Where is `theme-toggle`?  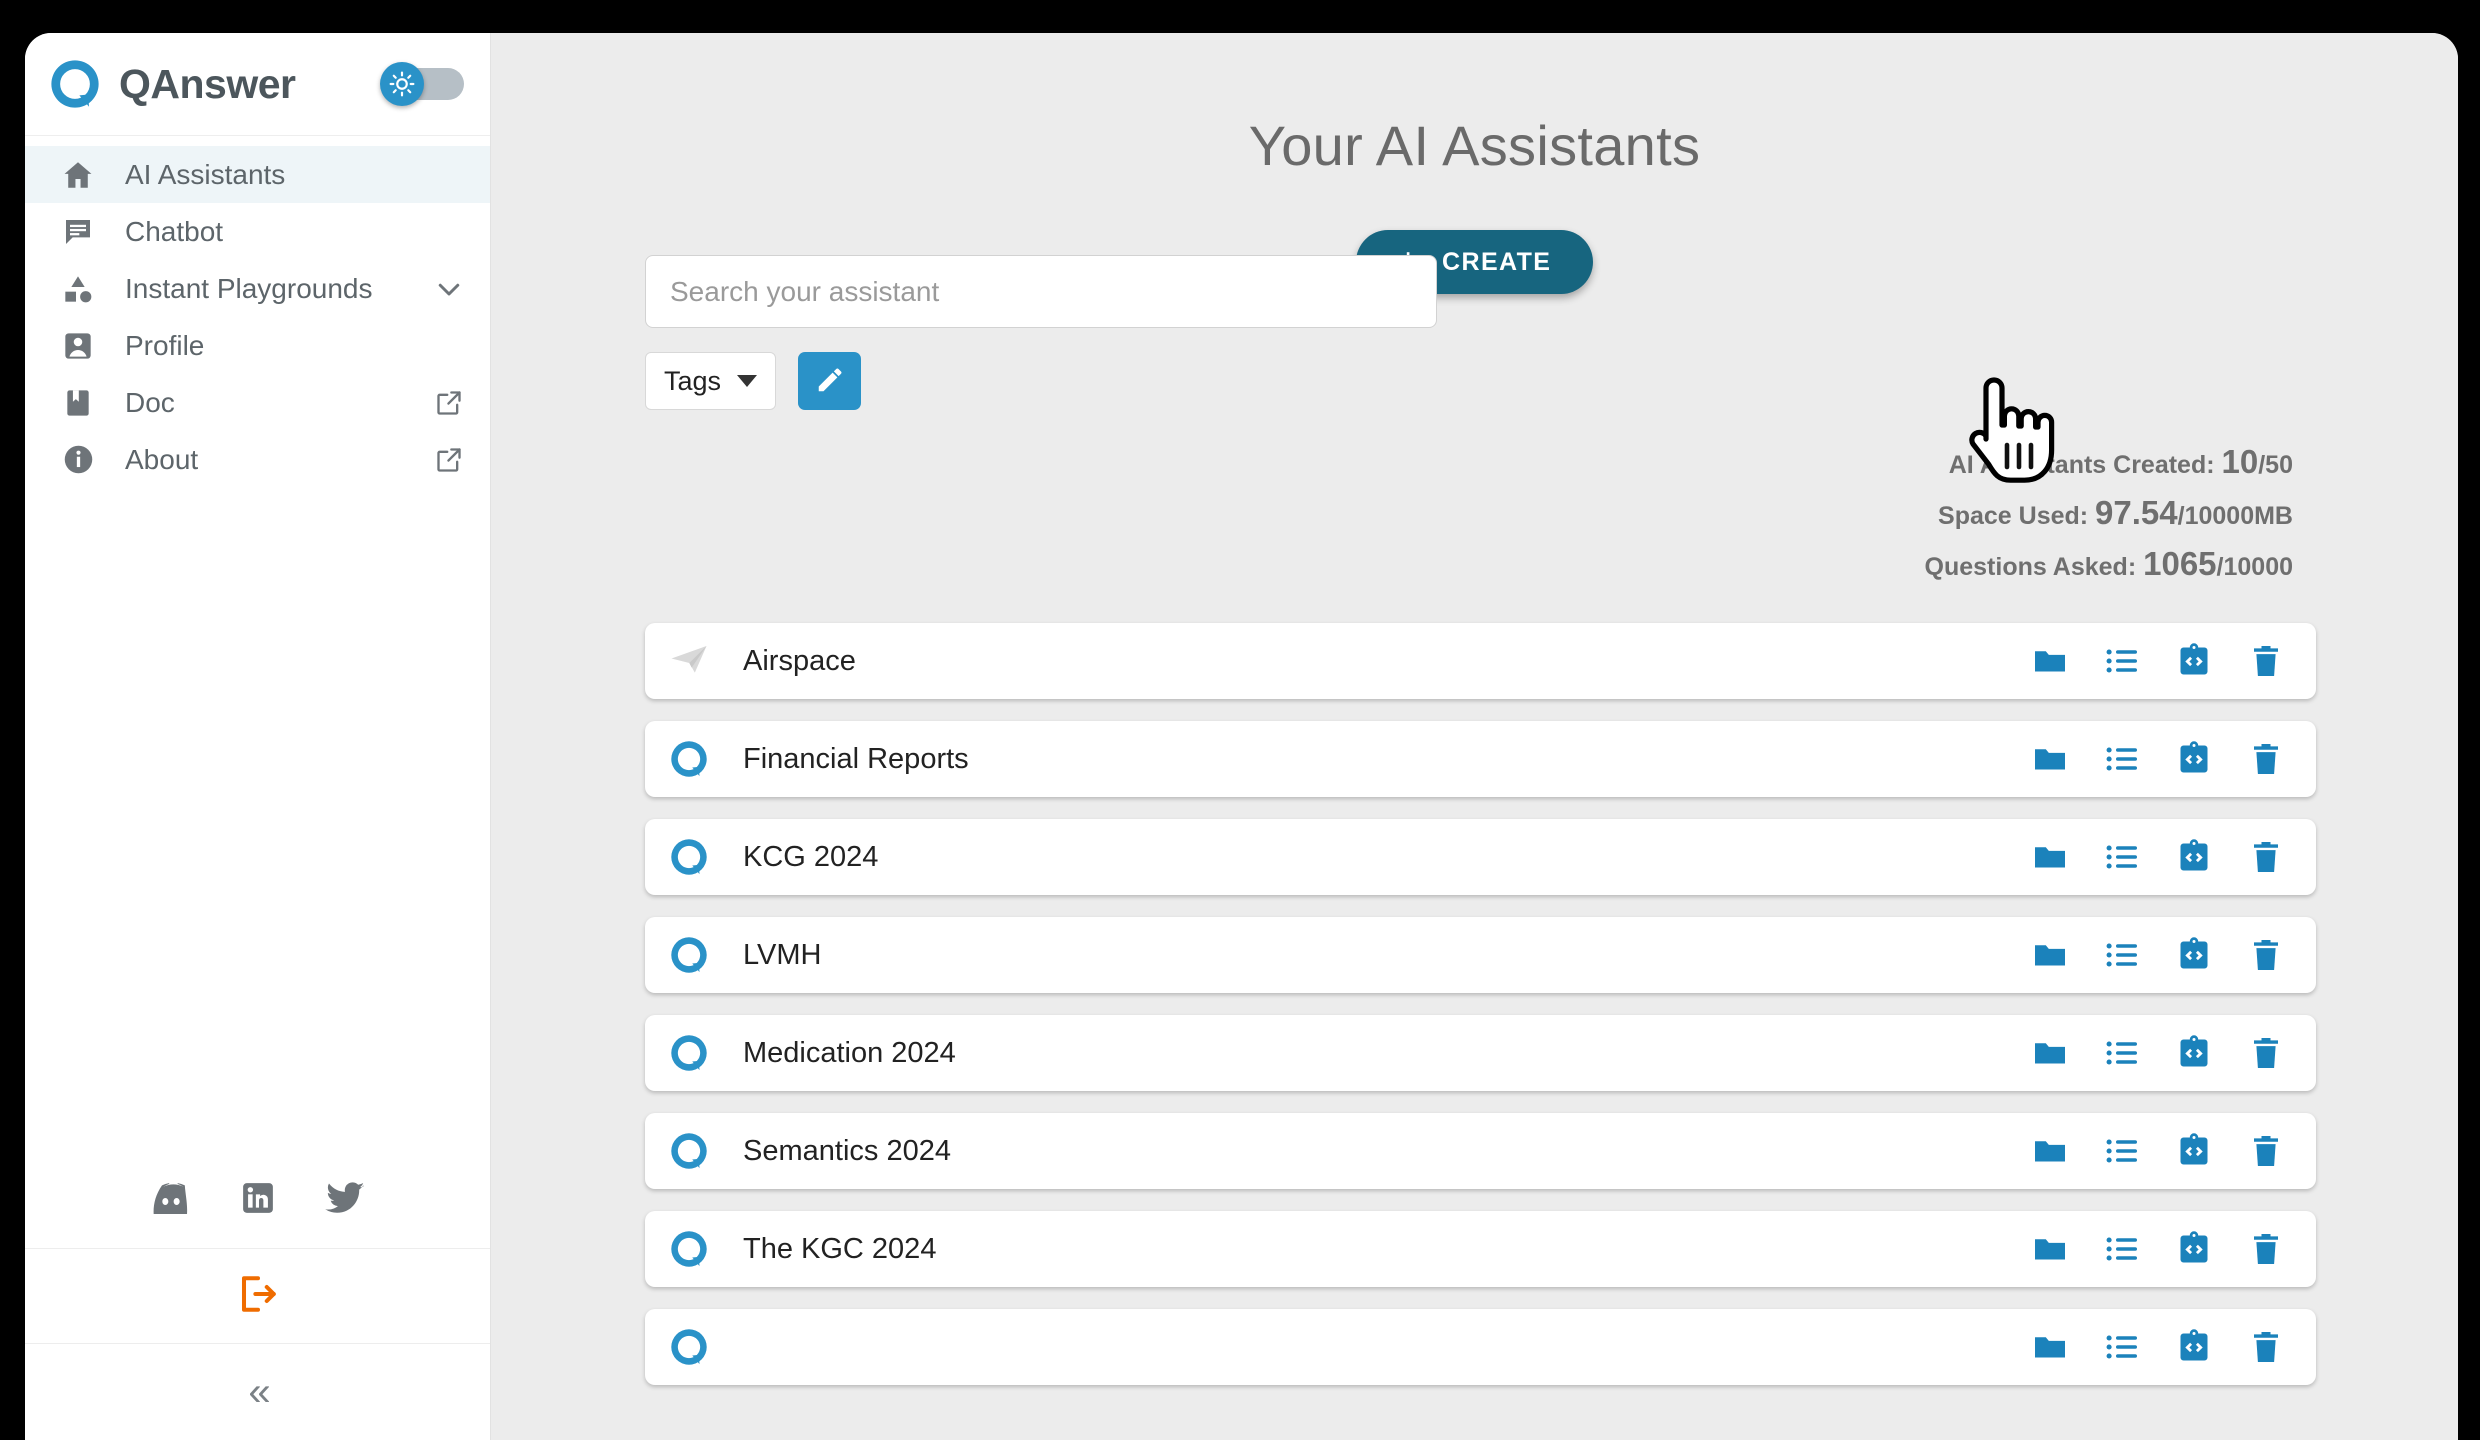
theme-toggle is located at coordinates (422, 84).